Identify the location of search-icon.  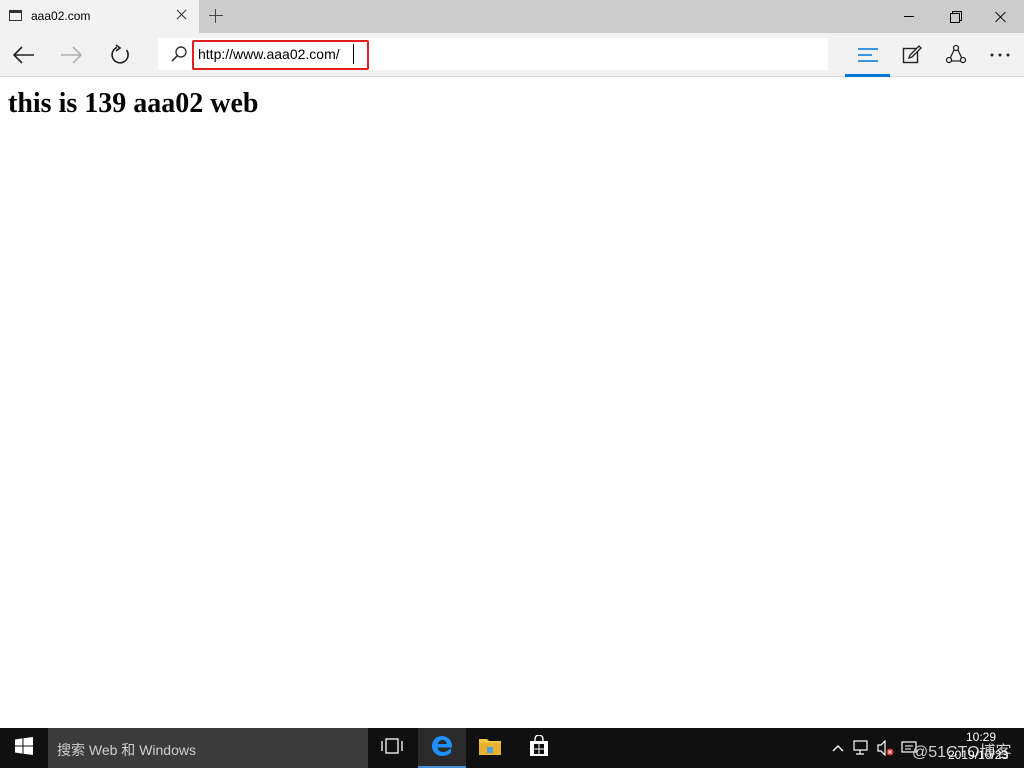
(179, 54).